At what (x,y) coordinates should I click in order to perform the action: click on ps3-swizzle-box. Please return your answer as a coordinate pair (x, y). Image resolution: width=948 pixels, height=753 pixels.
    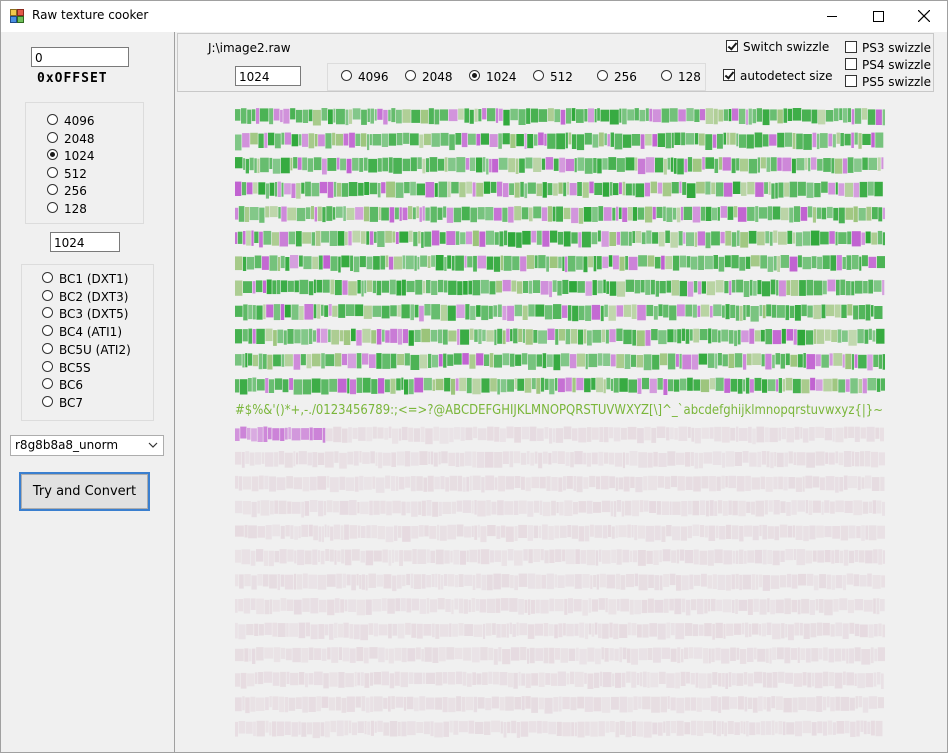
    Looking at the image, I should click on (851, 47).